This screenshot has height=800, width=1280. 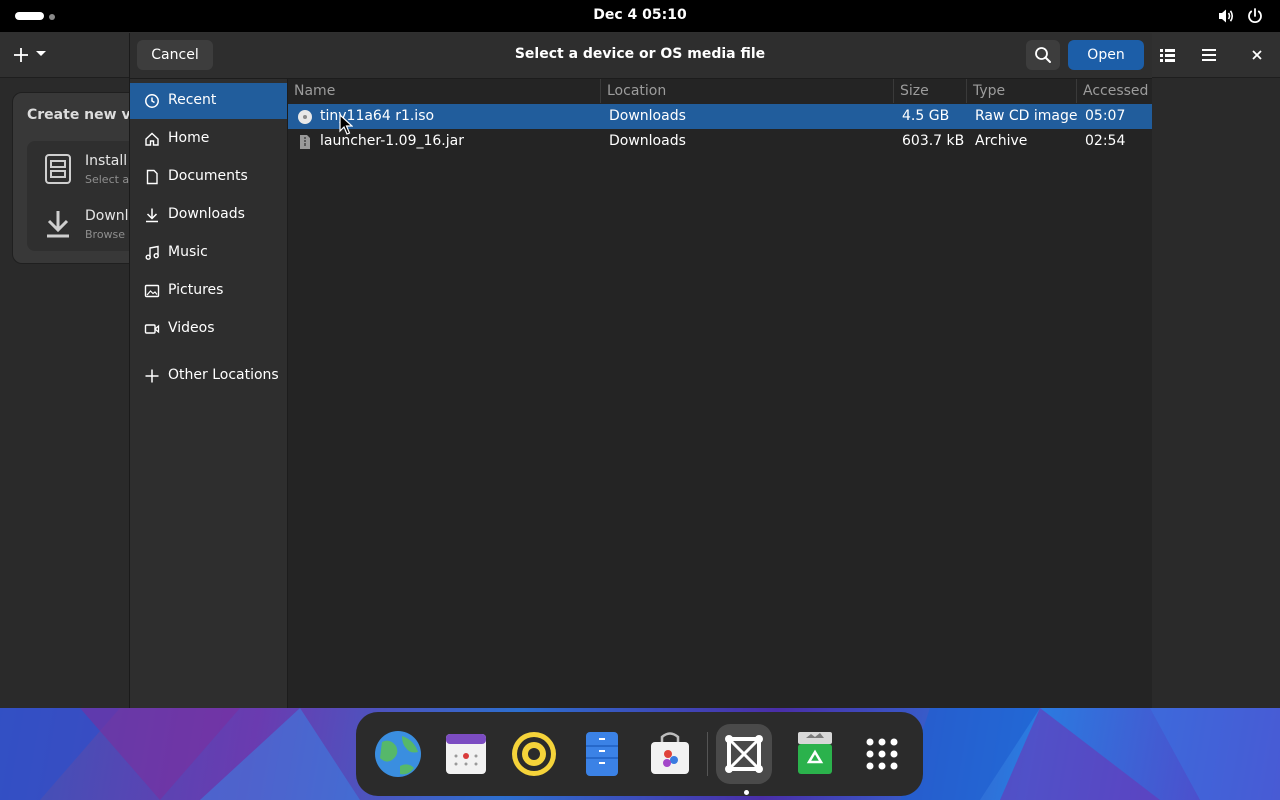 What do you see at coordinates (152, 252) in the screenshot?
I see `music-icon` at bounding box center [152, 252].